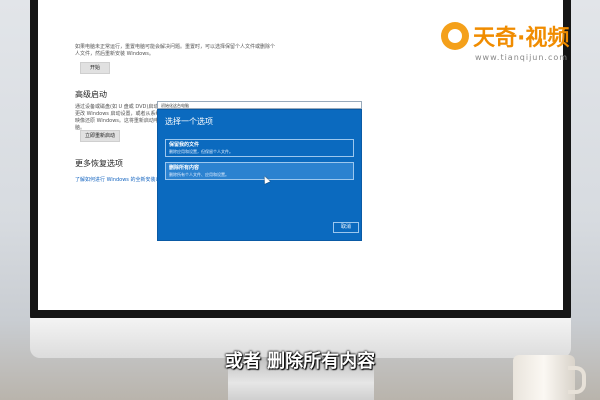  I want to click on dialog-heading: 选择一个选项, so click(189, 121).